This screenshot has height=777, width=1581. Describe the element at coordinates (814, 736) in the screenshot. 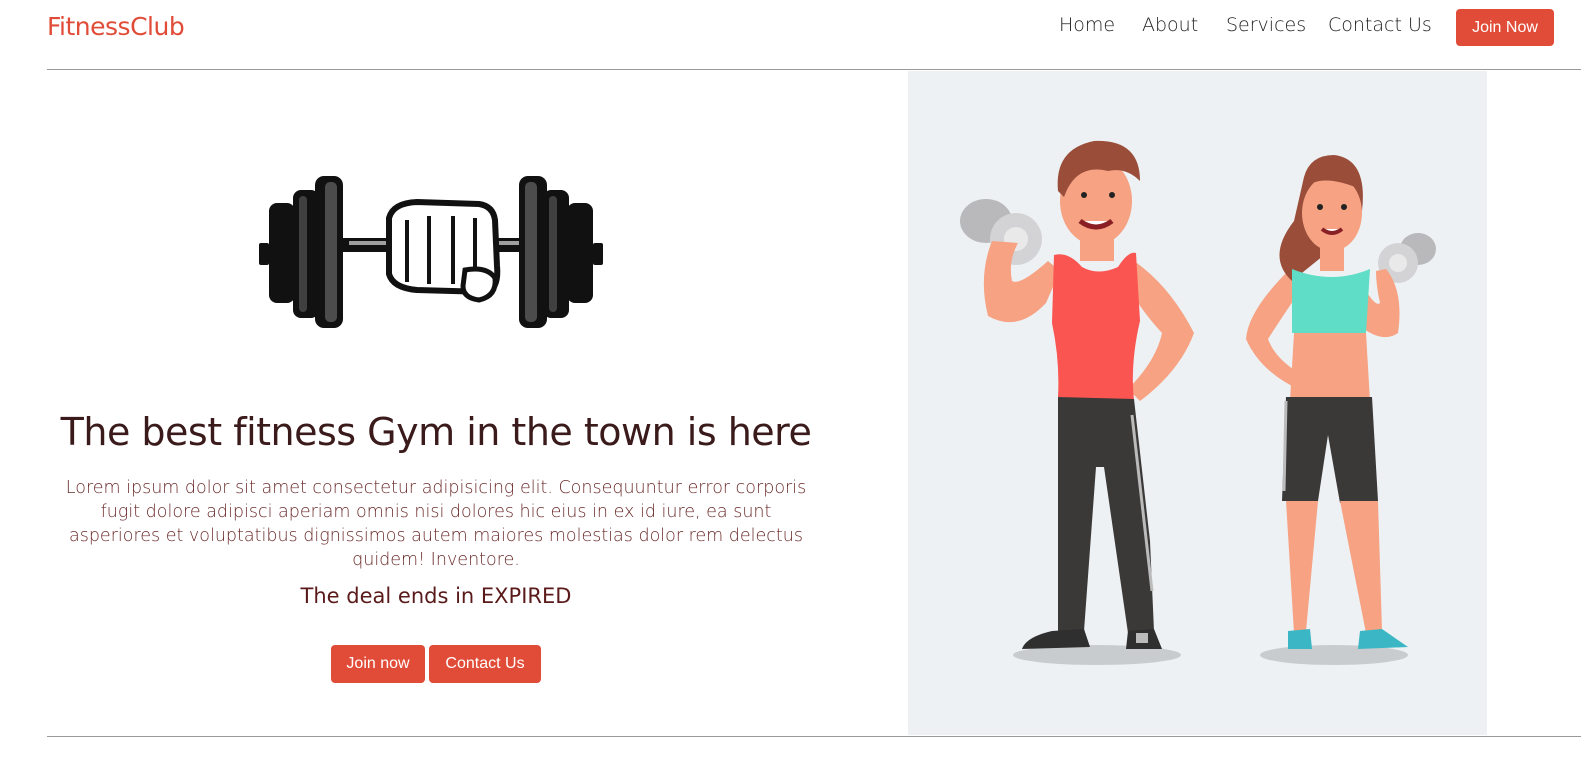

I see `divider-bottom` at that location.